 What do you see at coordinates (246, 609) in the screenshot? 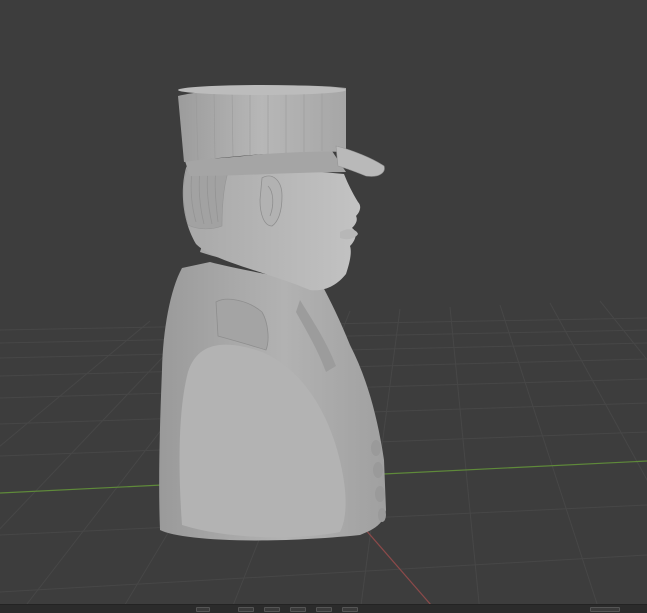
I see `previous-icon` at bounding box center [246, 609].